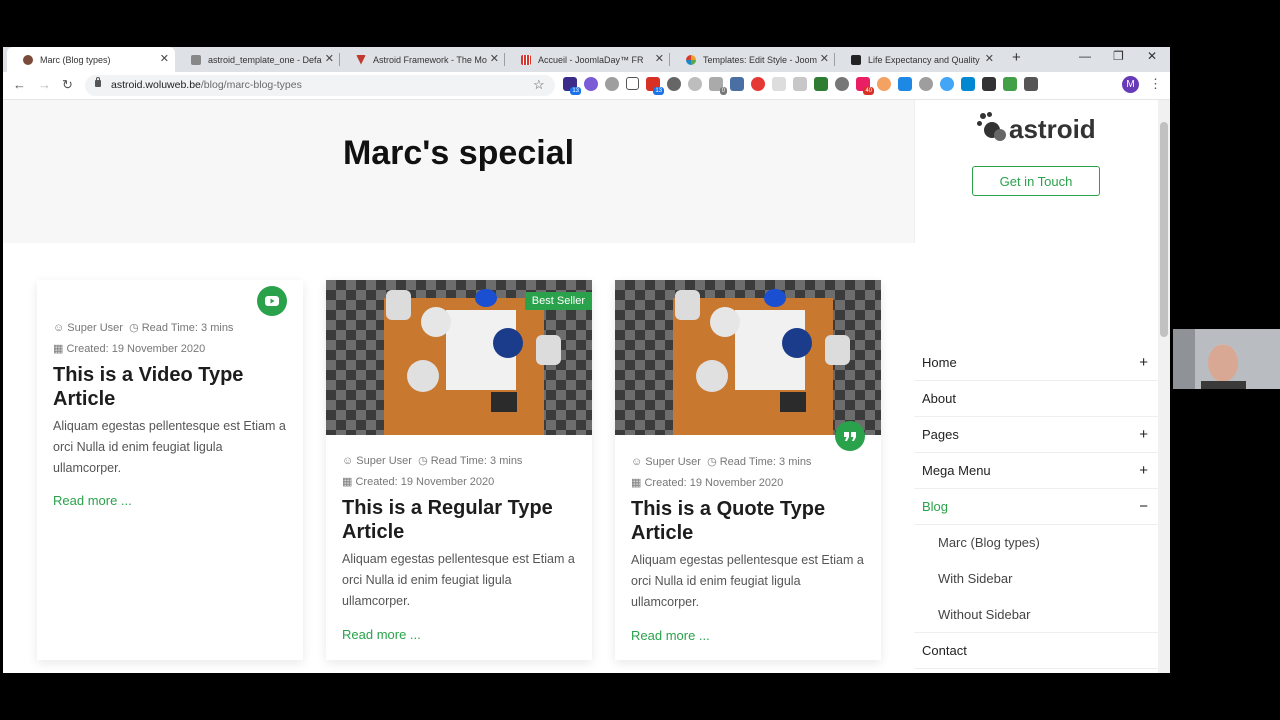  What do you see at coordinates (1036, 435) in the screenshot?
I see `menu-item-pages: Pages +` at bounding box center [1036, 435].